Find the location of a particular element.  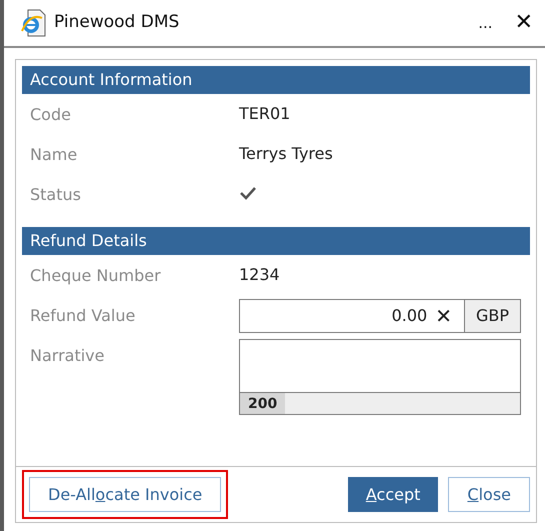

field-label: Name is located at coordinates (54, 155).